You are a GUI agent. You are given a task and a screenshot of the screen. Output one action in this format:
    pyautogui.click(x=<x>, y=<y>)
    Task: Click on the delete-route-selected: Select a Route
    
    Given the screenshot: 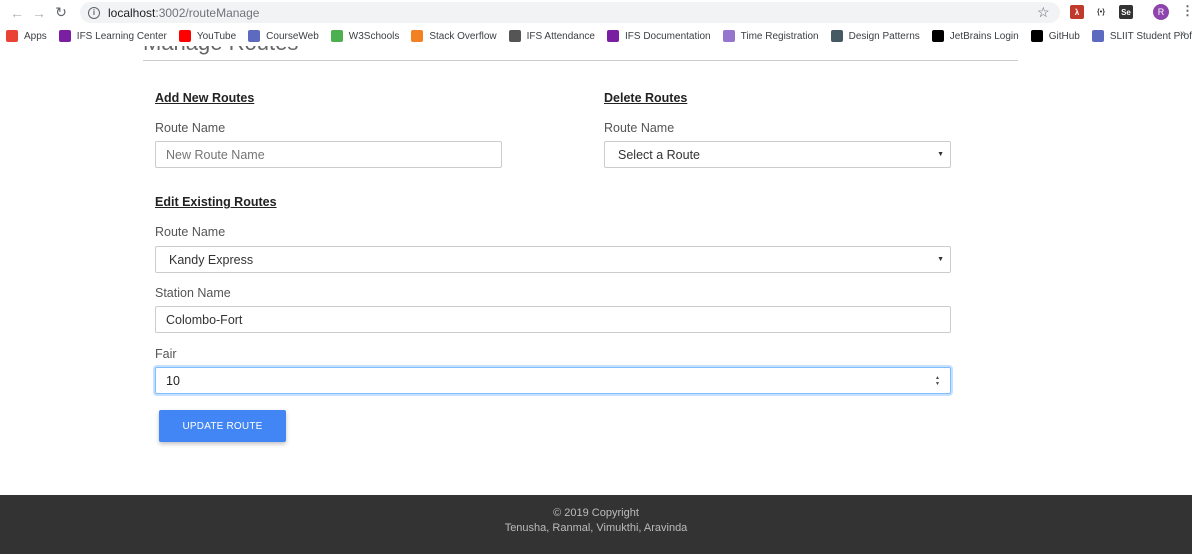 What is the action you would take?
    pyautogui.click(x=659, y=154)
    